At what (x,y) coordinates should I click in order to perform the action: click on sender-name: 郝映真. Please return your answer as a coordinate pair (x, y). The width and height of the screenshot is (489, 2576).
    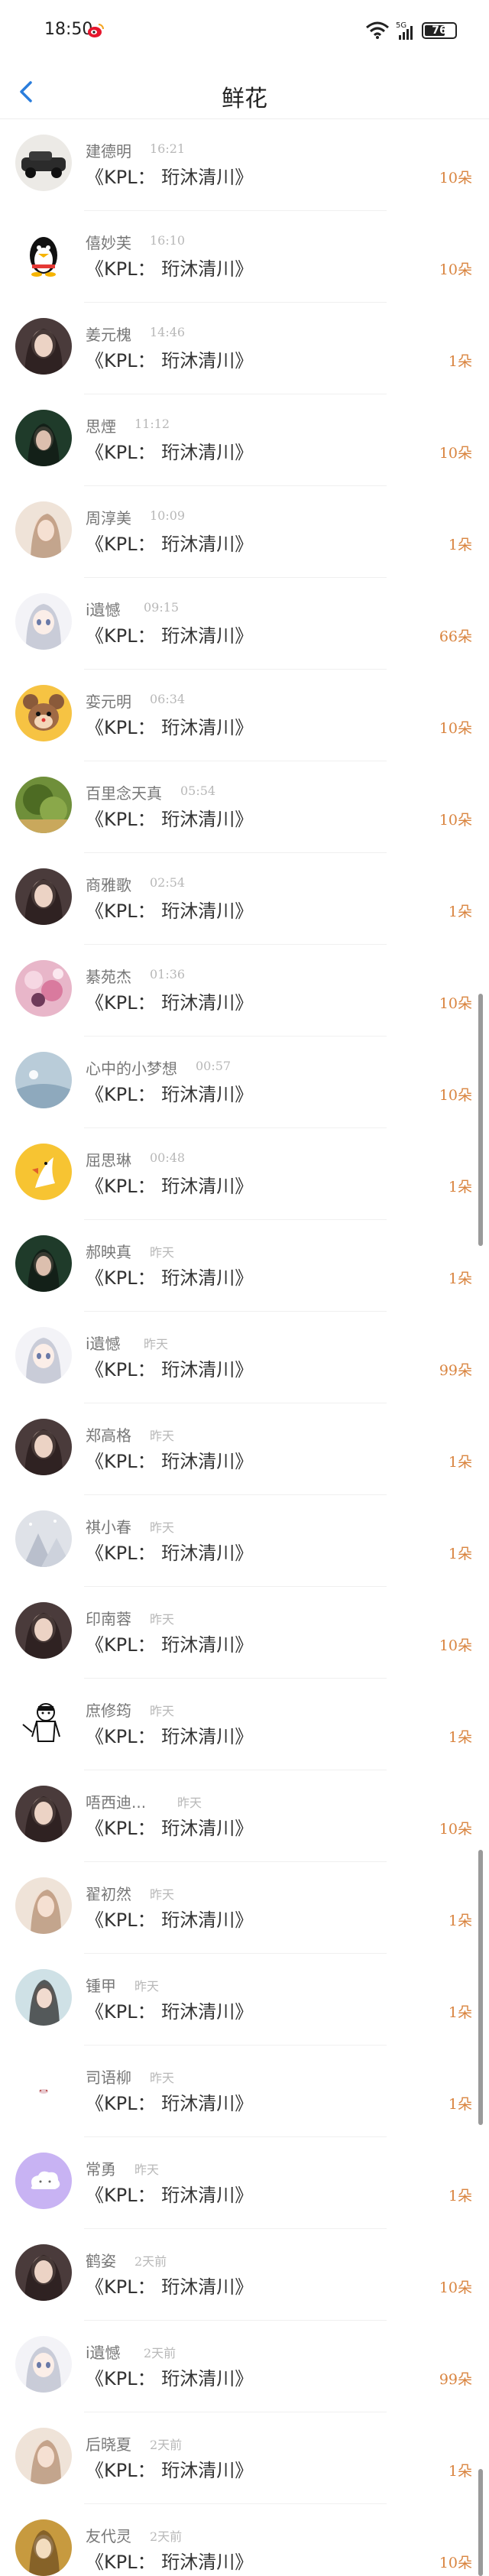
    Looking at the image, I should click on (109, 1251).